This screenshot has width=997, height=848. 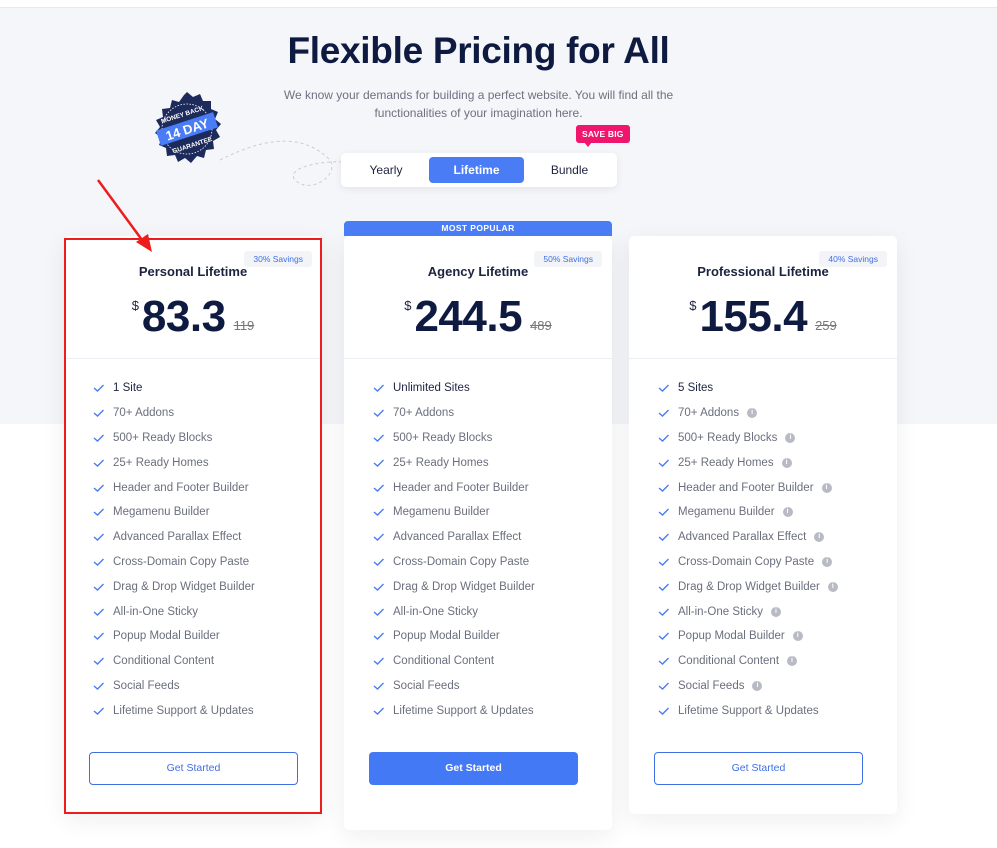 What do you see at coordinates (453, 686) in the screenshot?
I see `feature-item: Social Feeds` at bounding box center [453, 686].